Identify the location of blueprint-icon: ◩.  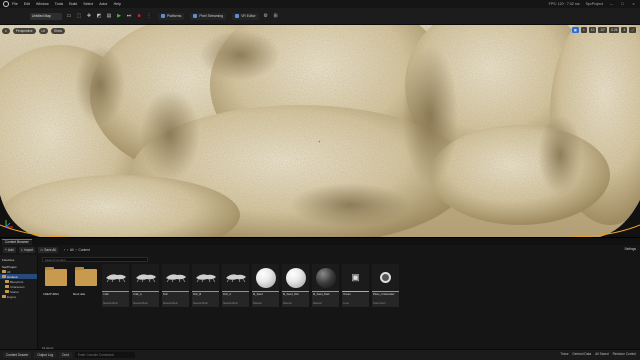
(99, 16).